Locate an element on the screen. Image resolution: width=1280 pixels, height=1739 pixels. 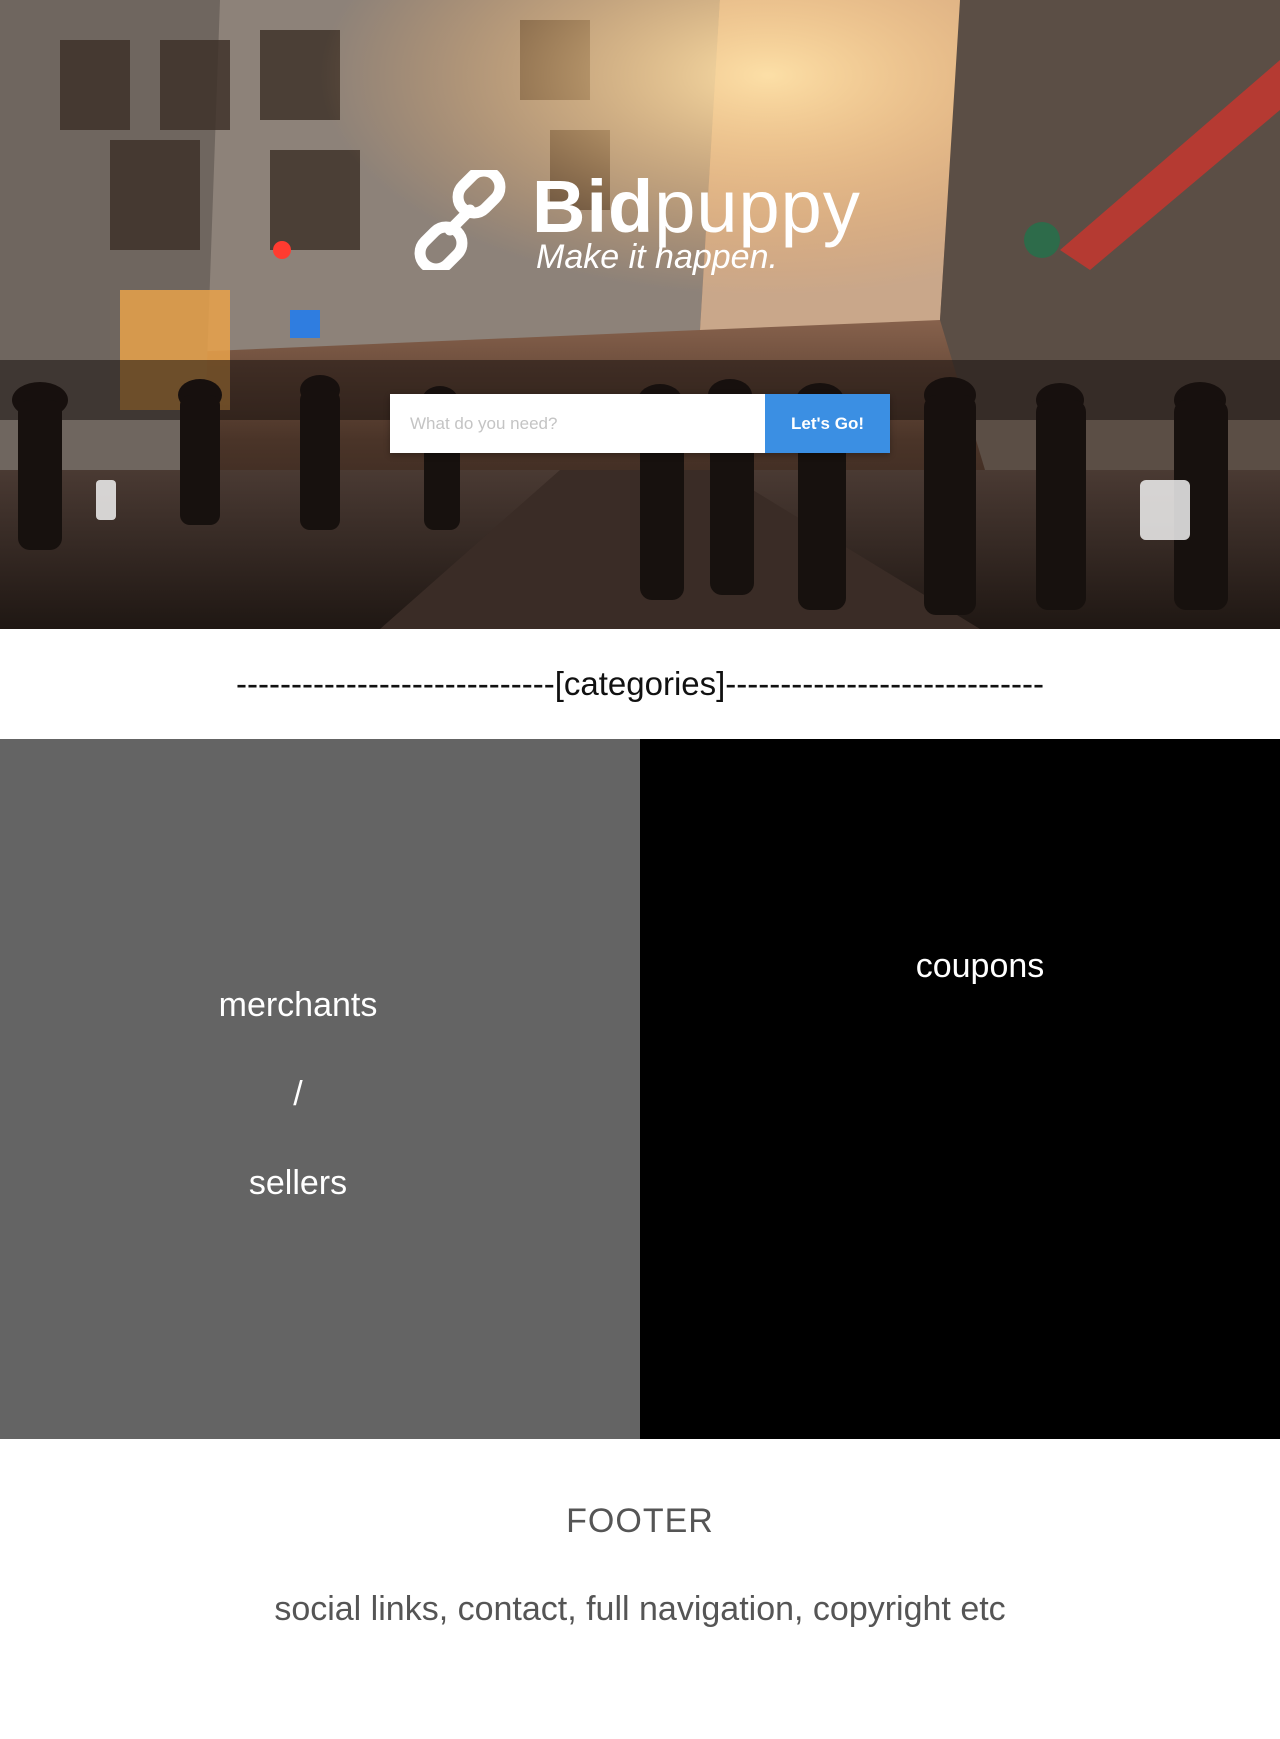
merchants-label: merchants is located at coordinates (298, 1005).